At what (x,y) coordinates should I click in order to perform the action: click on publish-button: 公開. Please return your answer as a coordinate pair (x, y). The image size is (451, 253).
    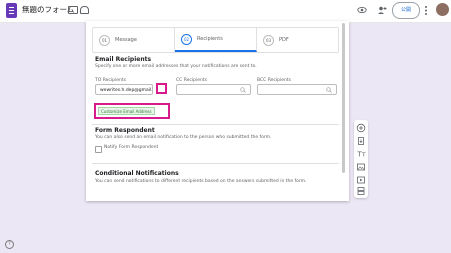
    Looking at the image, I should click on (406, 10).